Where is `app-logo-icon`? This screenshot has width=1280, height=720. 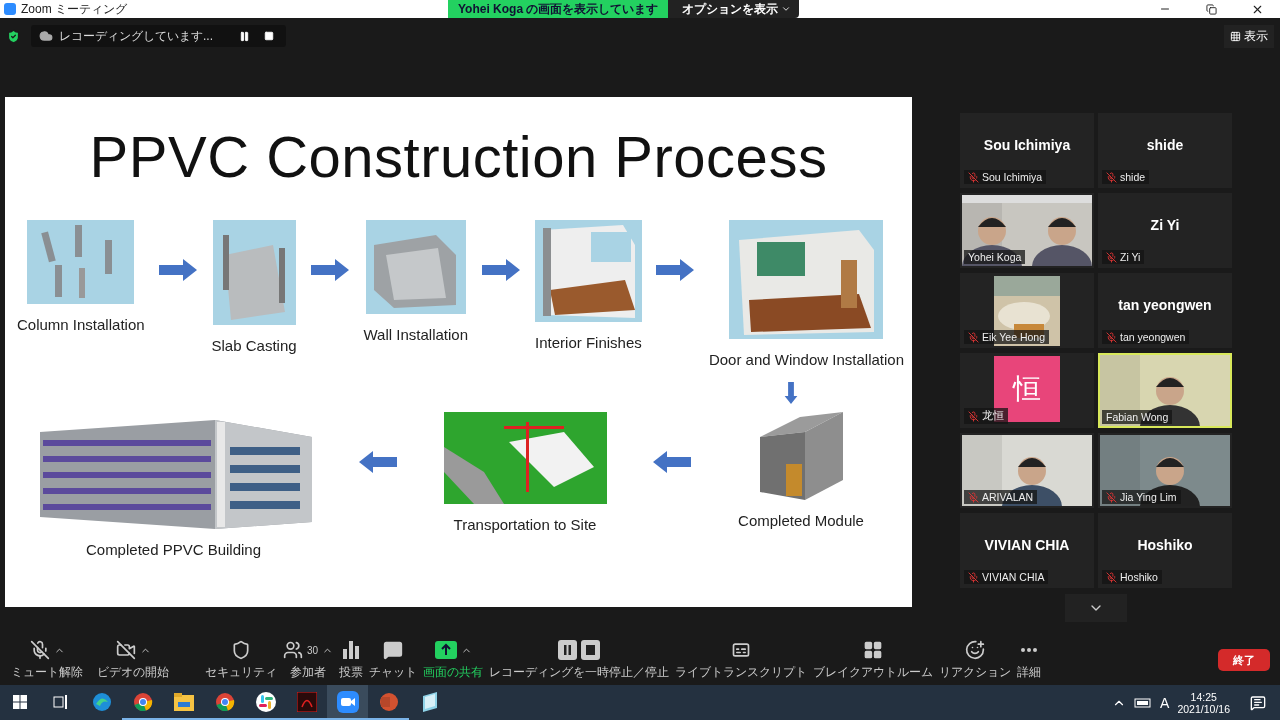 app-logo-icon is located at coordinates (10, 9).